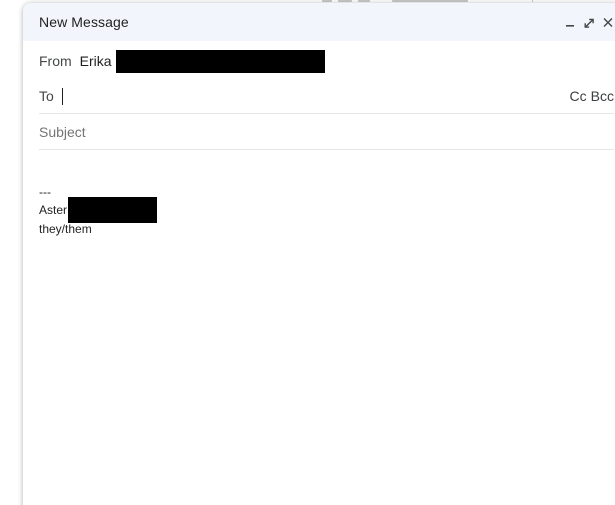  I want to click on signature-name-row: Aster, so click(326, 209).